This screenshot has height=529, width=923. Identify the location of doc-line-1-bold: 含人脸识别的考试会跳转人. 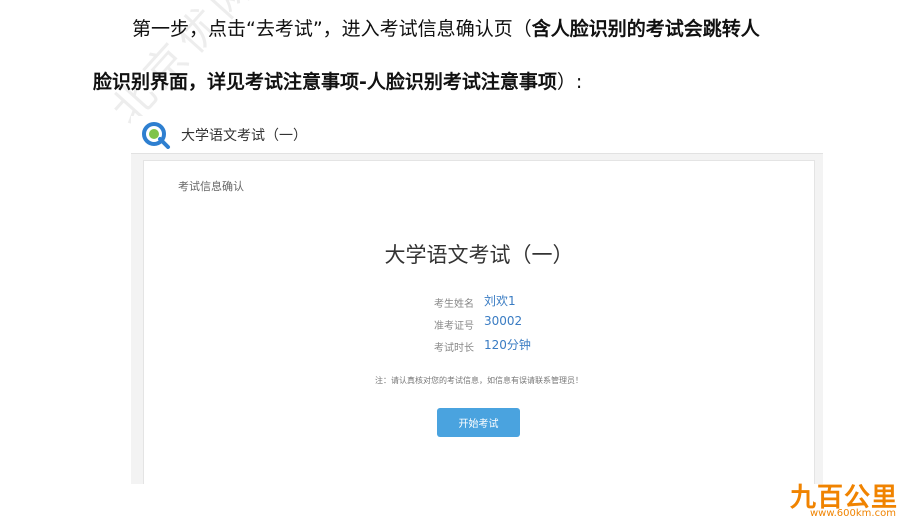
(645, 29).